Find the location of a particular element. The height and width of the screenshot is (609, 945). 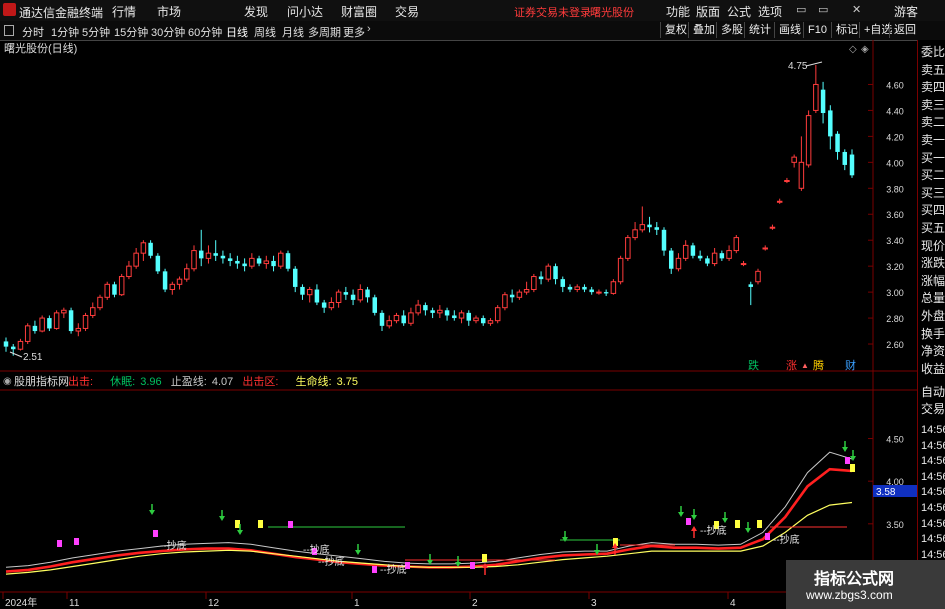

button-diejia: 叠加 is located at coordinates (703, 30).